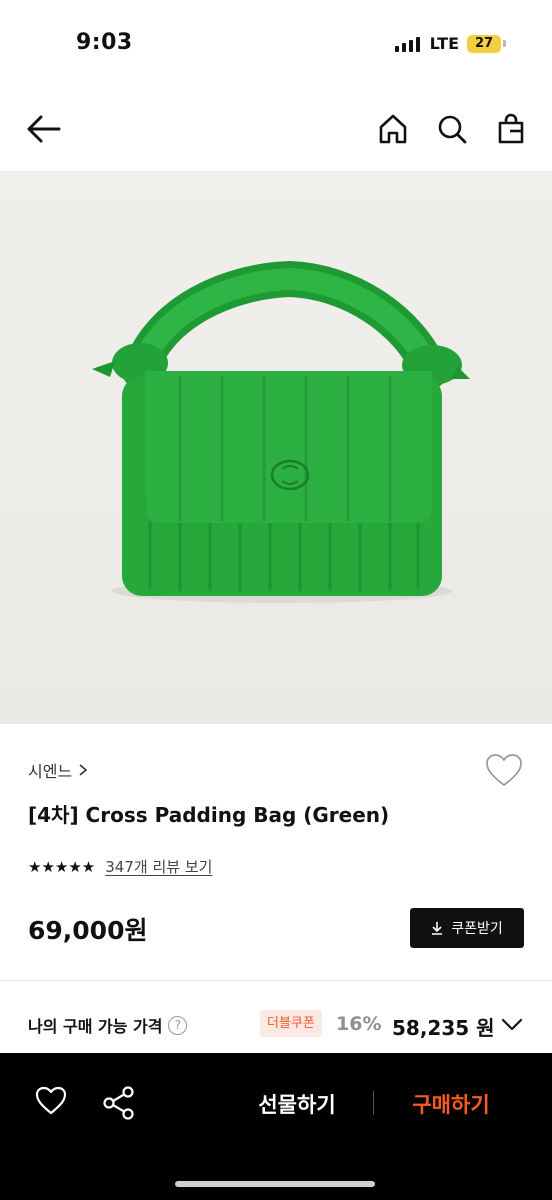 This screenshot has height=1200, width=552. I want to click on review-link: 347개 리뷰 보기, so click(158, 866).